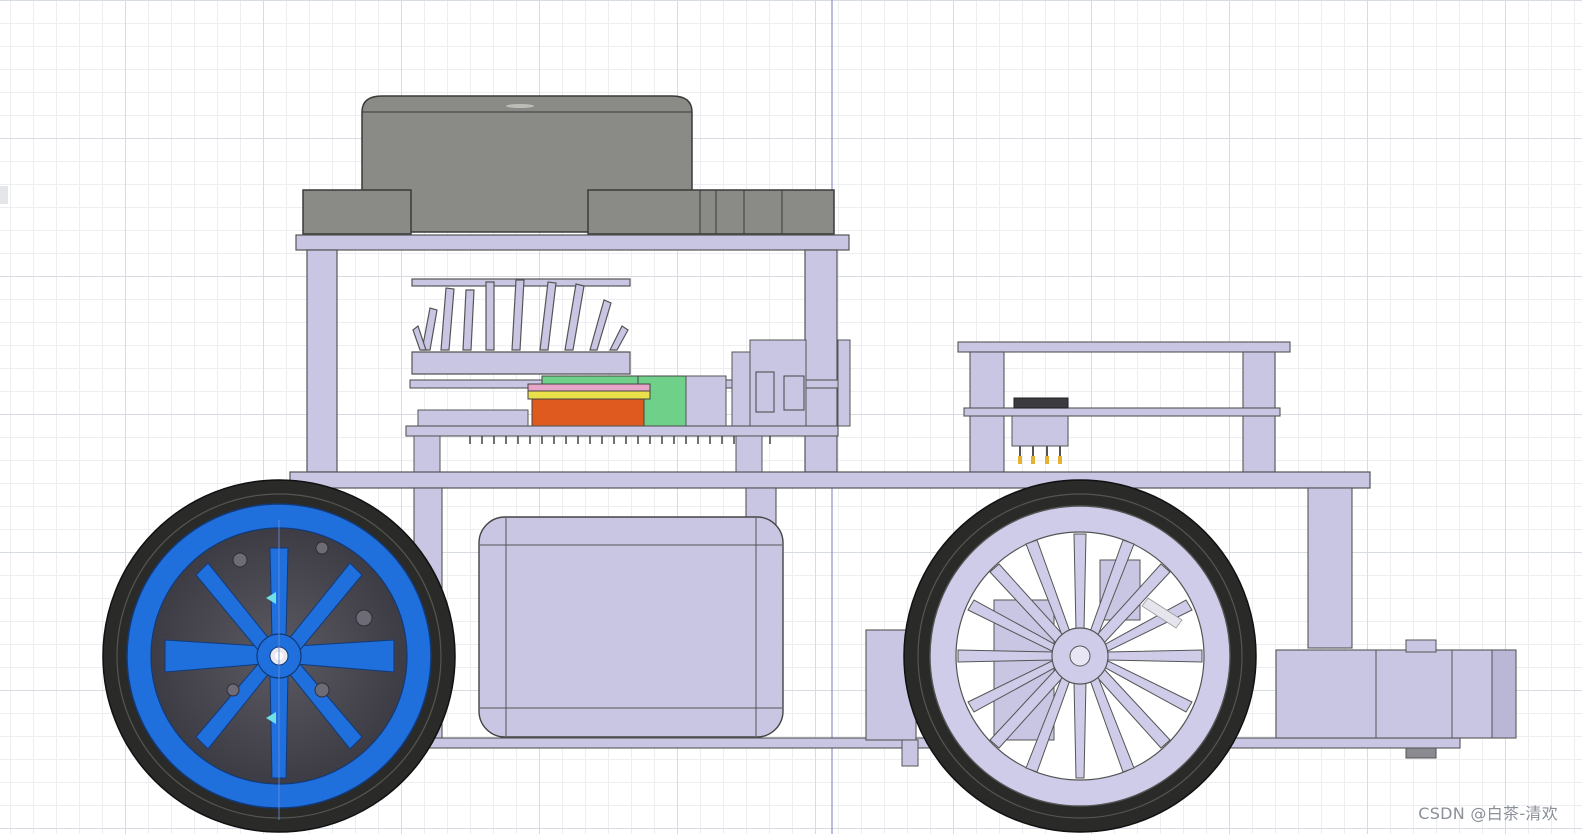 The image size is (1582, 834). I want to click on lidar-unit, so click(568, 165).